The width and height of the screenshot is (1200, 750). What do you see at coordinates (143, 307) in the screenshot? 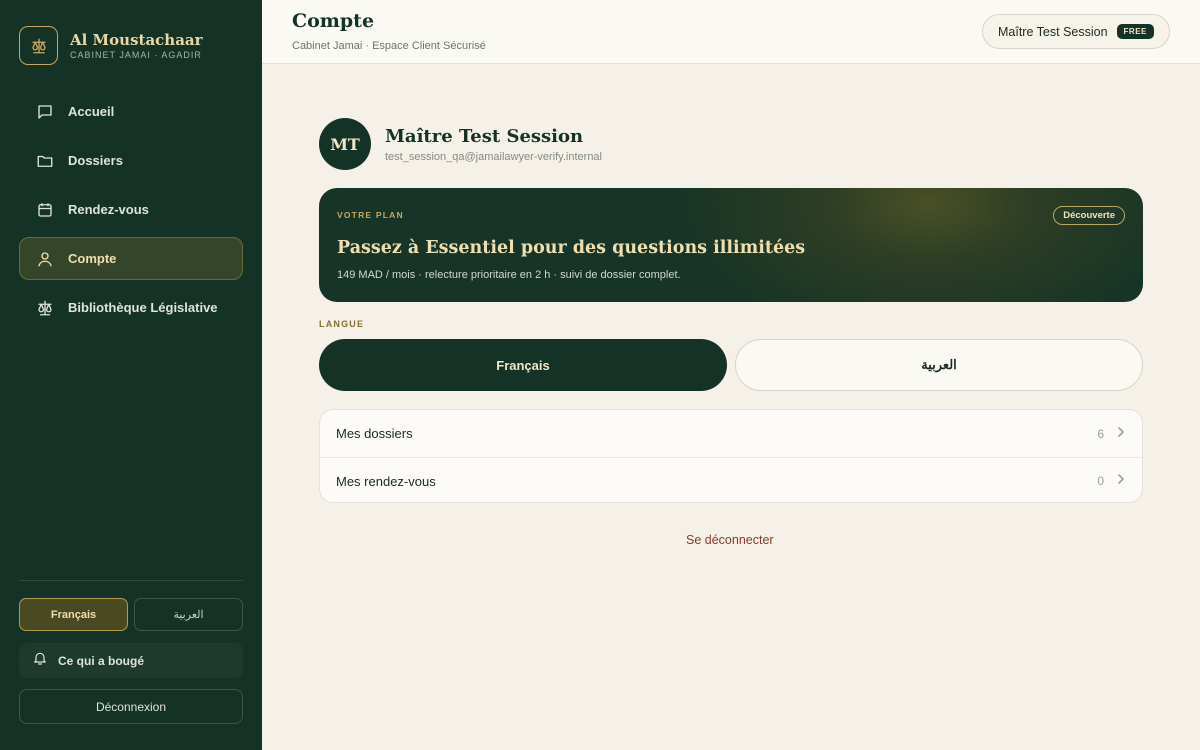
I see `sidebar-item-label: Bibliothèque Législative` at bounding box center [143, 307].